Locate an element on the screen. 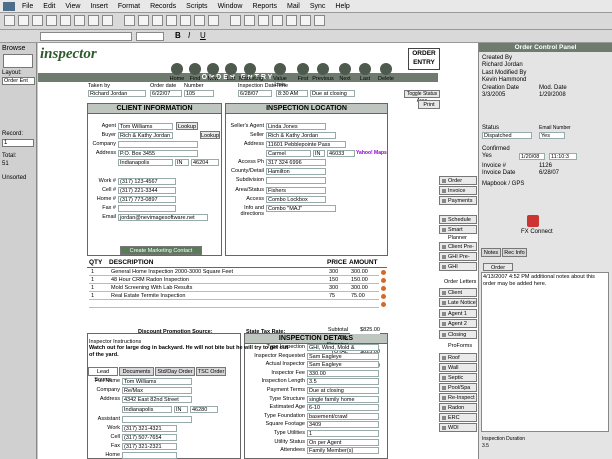  location-state-field: IN is located at coordinates (319, 153).